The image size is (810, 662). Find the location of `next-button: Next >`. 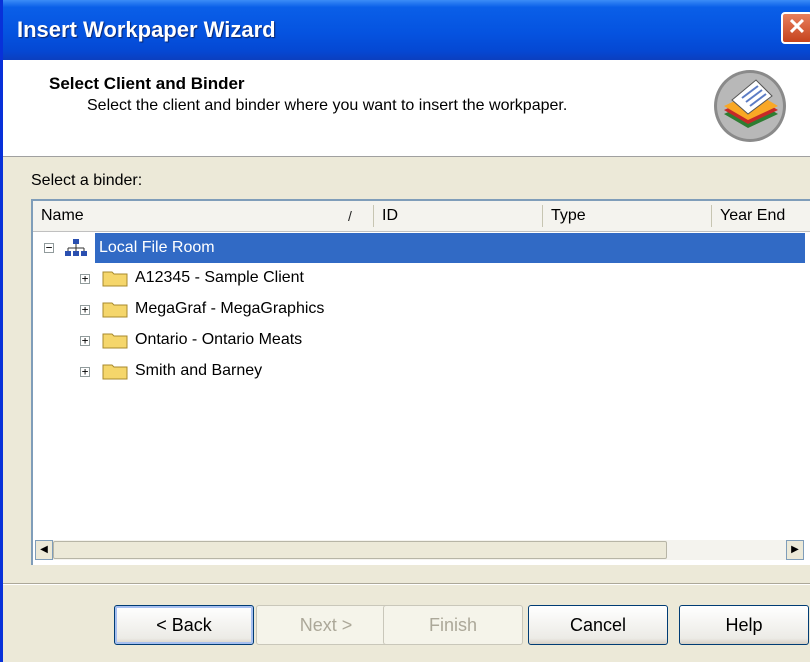

next-button: Next > is located at coordinates (326, 625).